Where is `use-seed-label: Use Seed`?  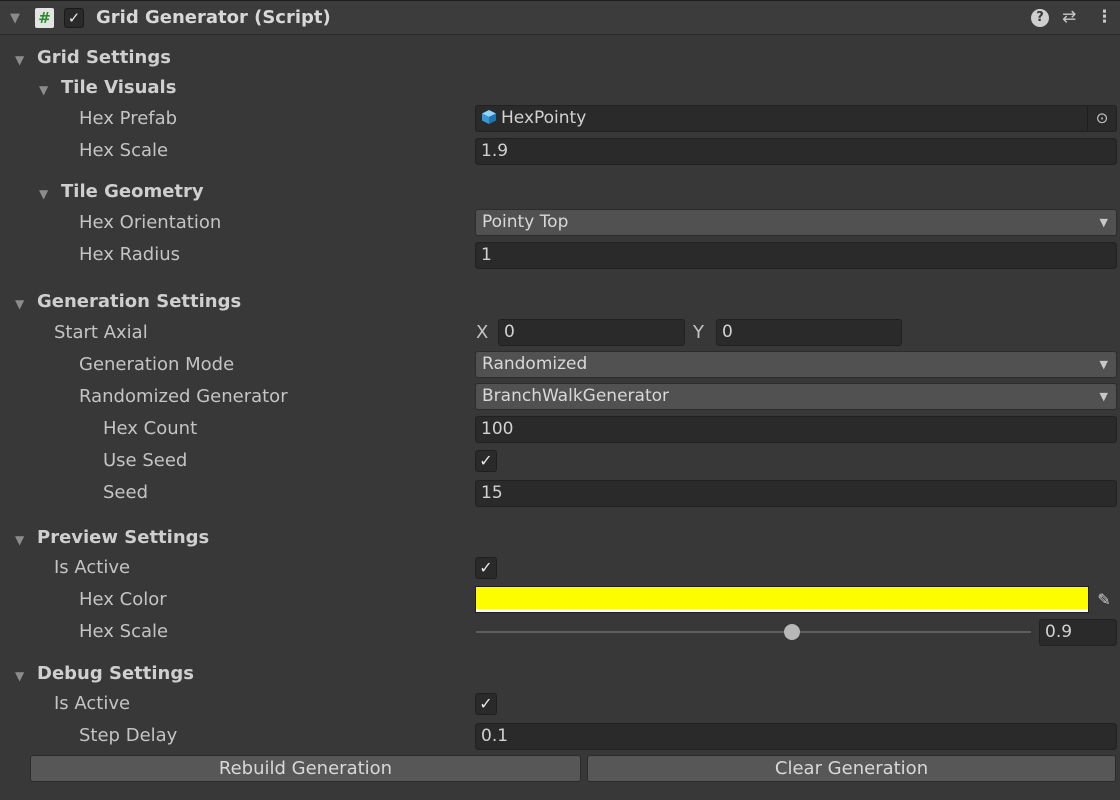
use-seed-label: Use Seed is located at coordinates (145, 460).